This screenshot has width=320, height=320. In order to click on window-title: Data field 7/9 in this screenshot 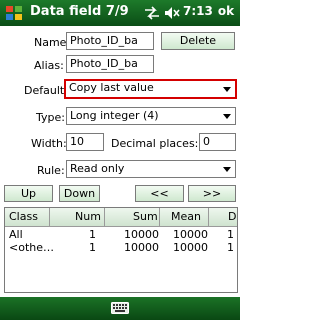, I will do `click(79, 11)`.